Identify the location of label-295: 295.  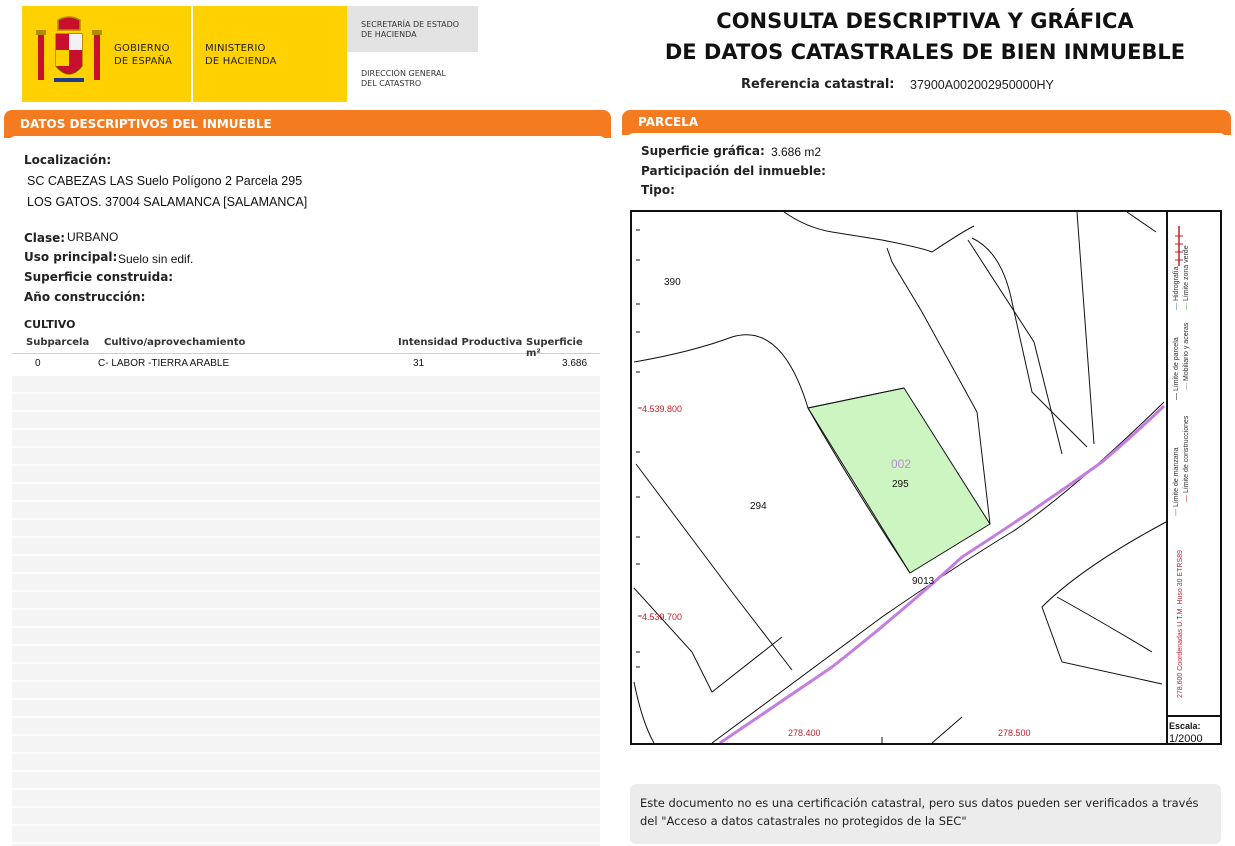
(900, 484).